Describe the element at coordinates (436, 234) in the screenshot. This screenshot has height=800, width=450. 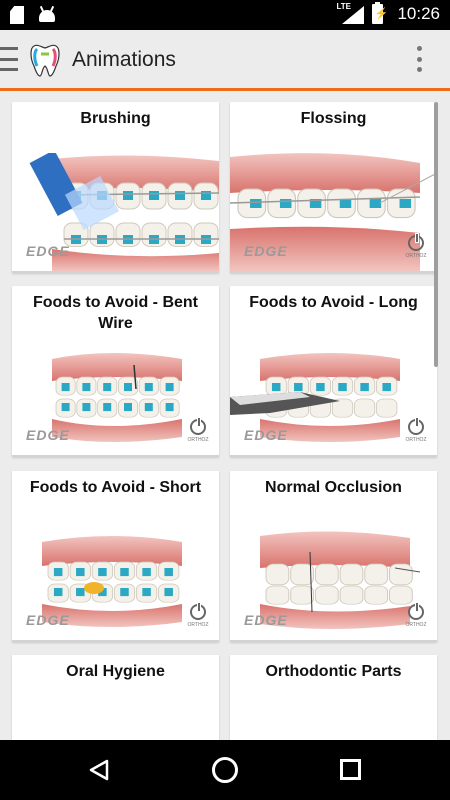
I see `scrollbar` at that location.